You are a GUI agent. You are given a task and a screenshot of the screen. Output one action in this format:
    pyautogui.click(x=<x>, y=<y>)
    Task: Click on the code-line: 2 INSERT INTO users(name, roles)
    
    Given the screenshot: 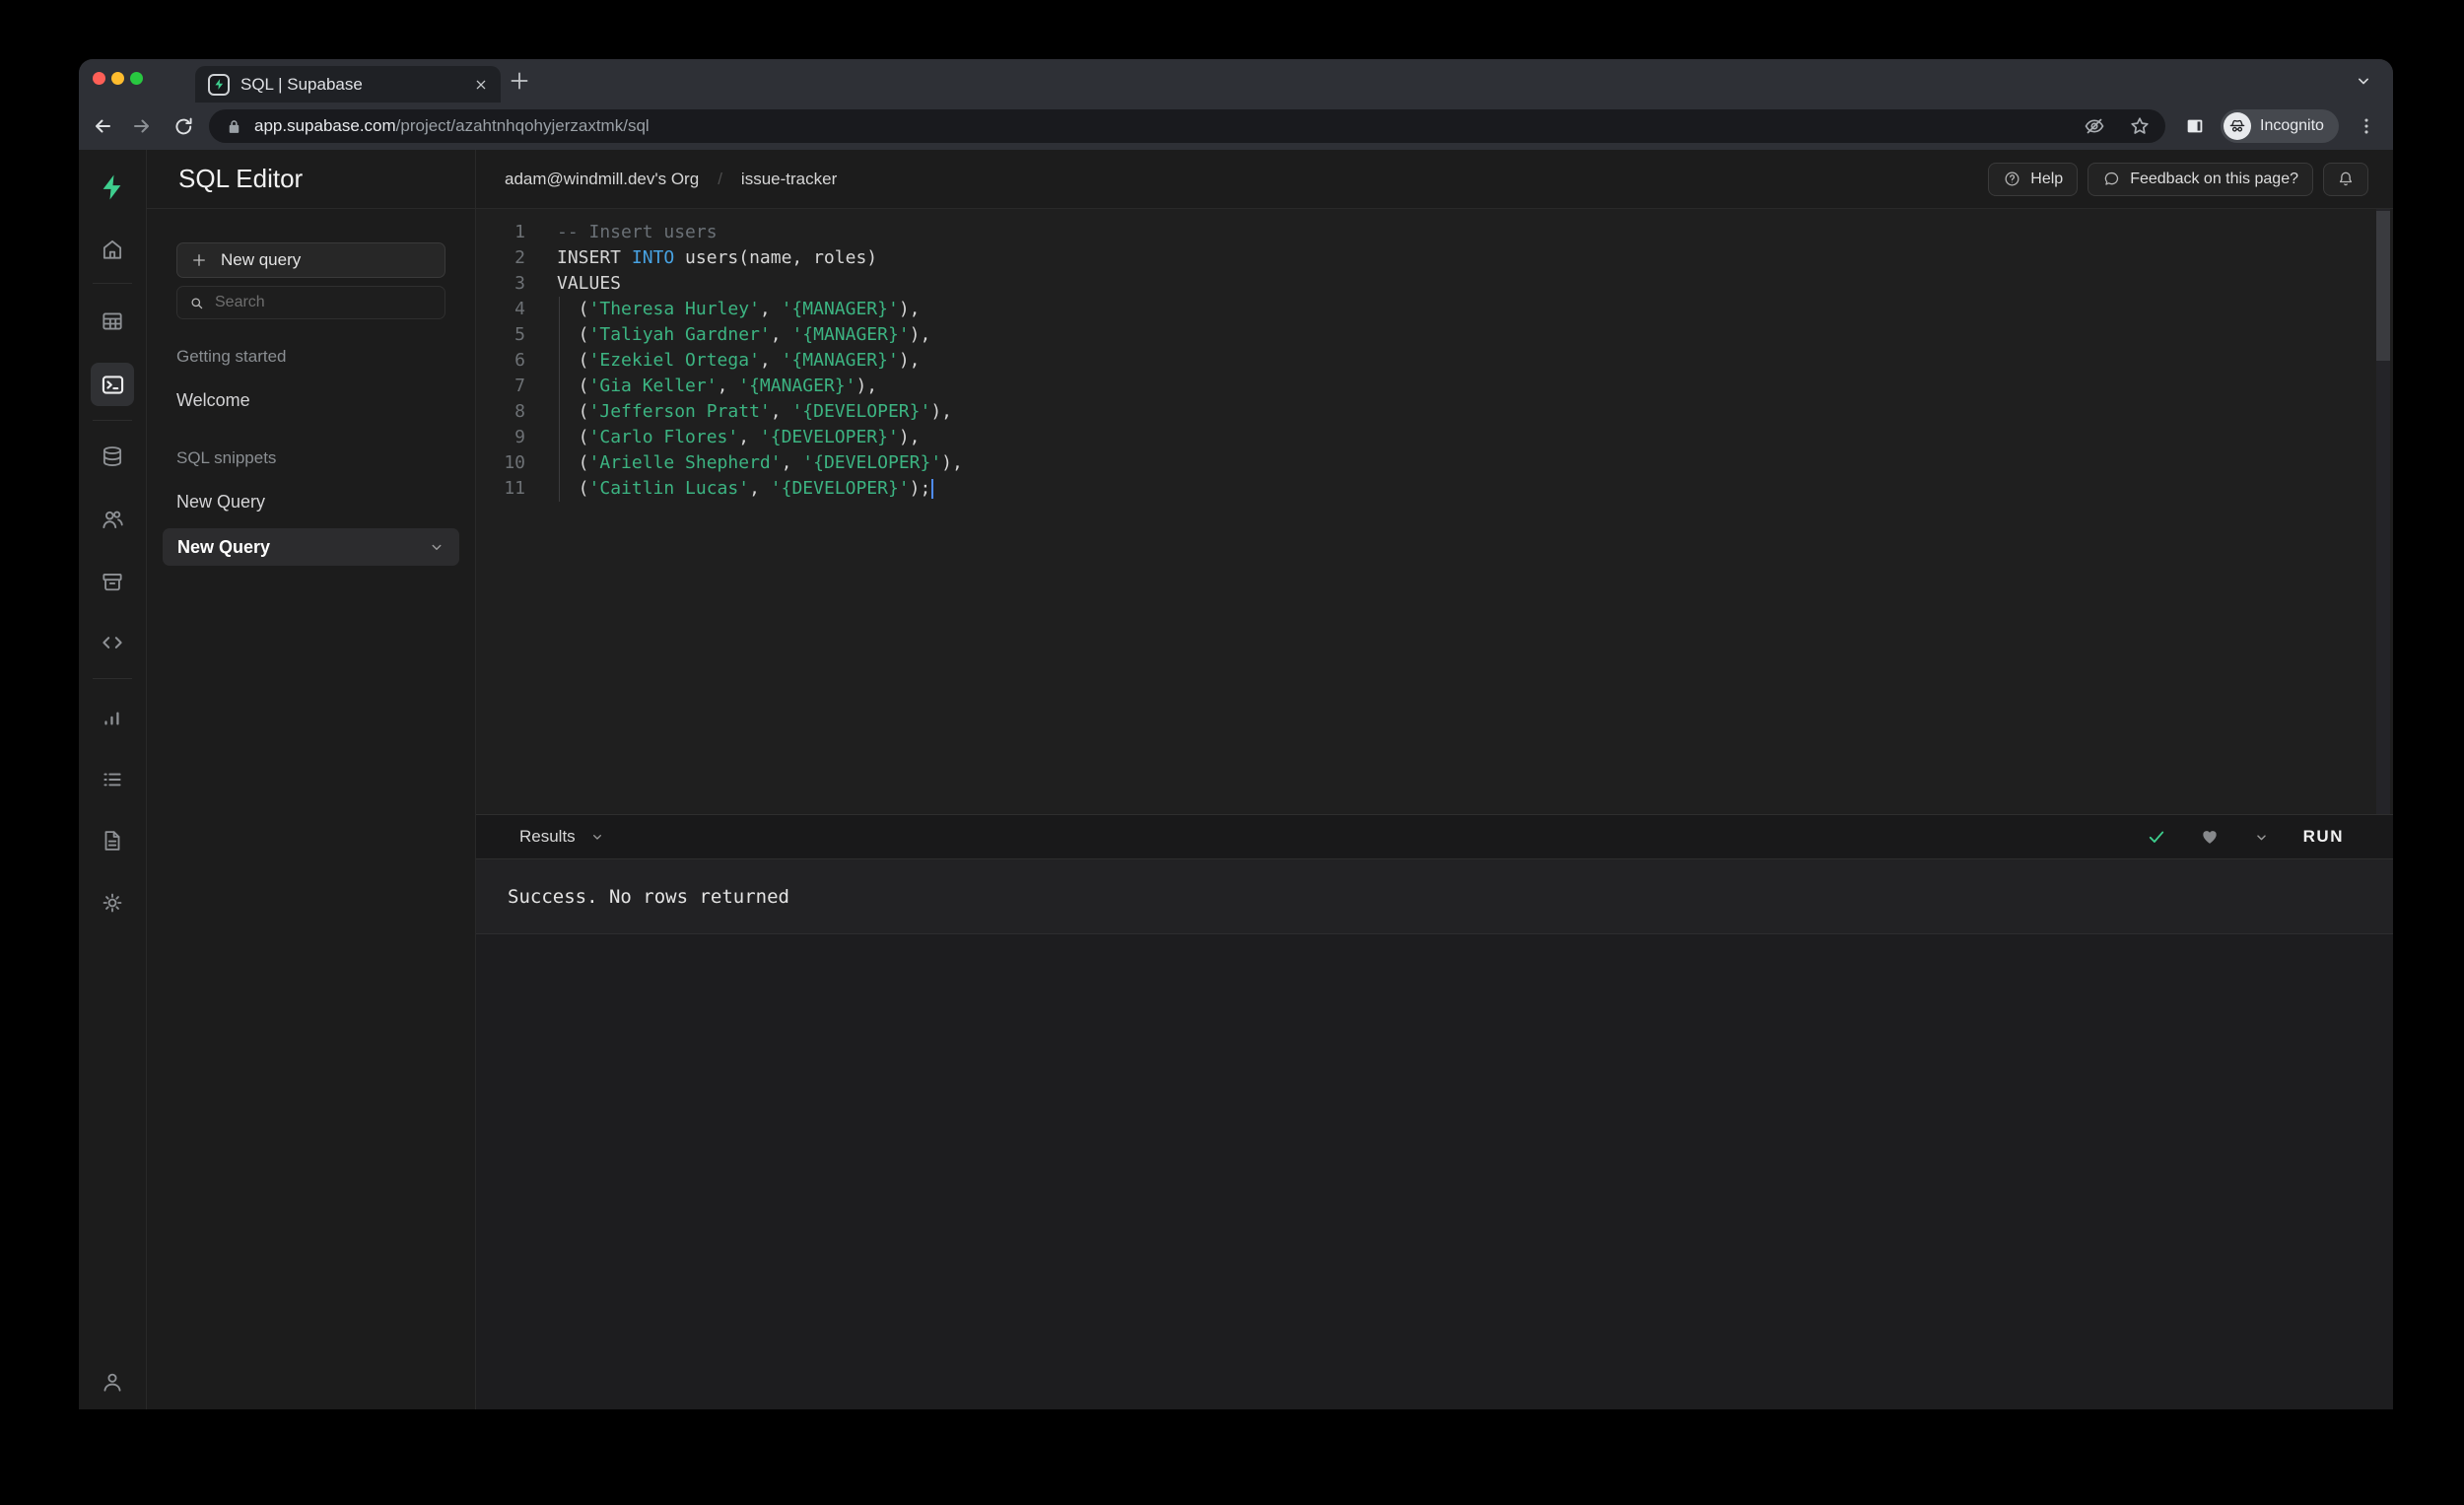 What is the action you would take?
    pyautogui.click(x=1434, y=258)
    